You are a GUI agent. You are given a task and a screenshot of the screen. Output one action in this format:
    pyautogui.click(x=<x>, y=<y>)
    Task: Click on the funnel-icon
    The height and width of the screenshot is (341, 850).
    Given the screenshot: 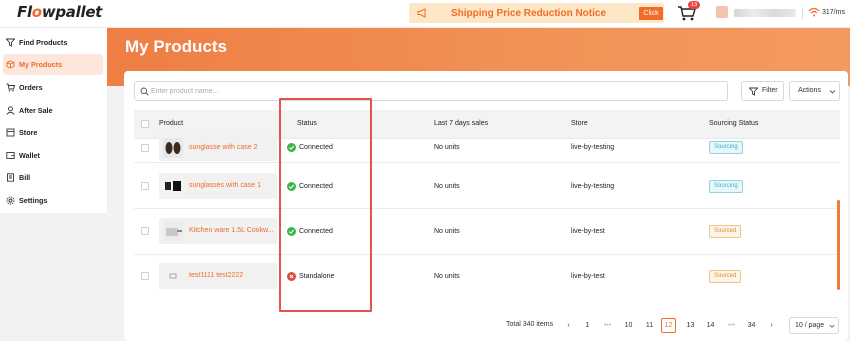 What is the action you would take?
    pyautogui.click(x=10, y=42)
    